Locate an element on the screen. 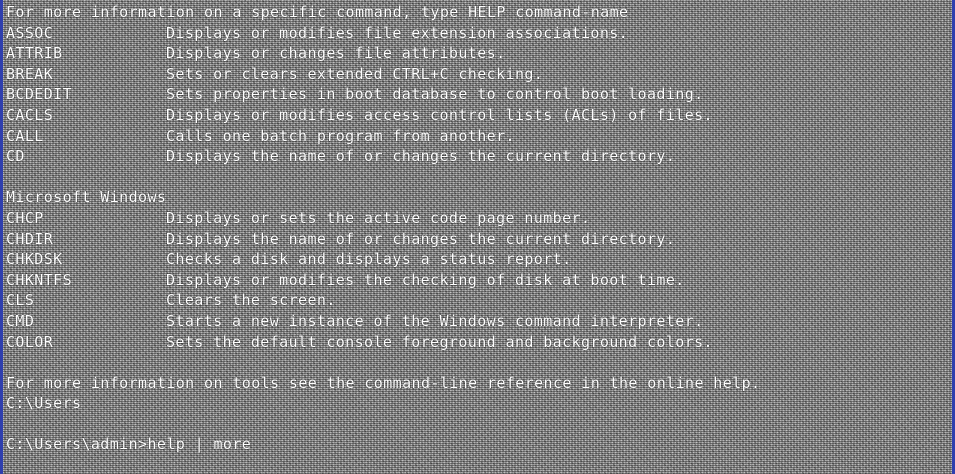  command-description: Clears the screen. is located at coordinates (251, 300).